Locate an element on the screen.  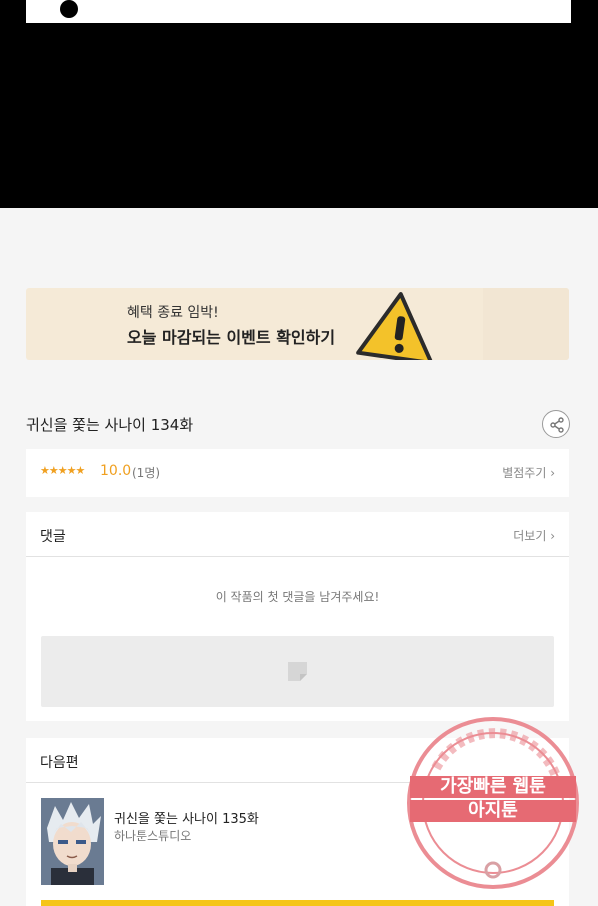
comment-write-icon is located at coordinates (297, 671).